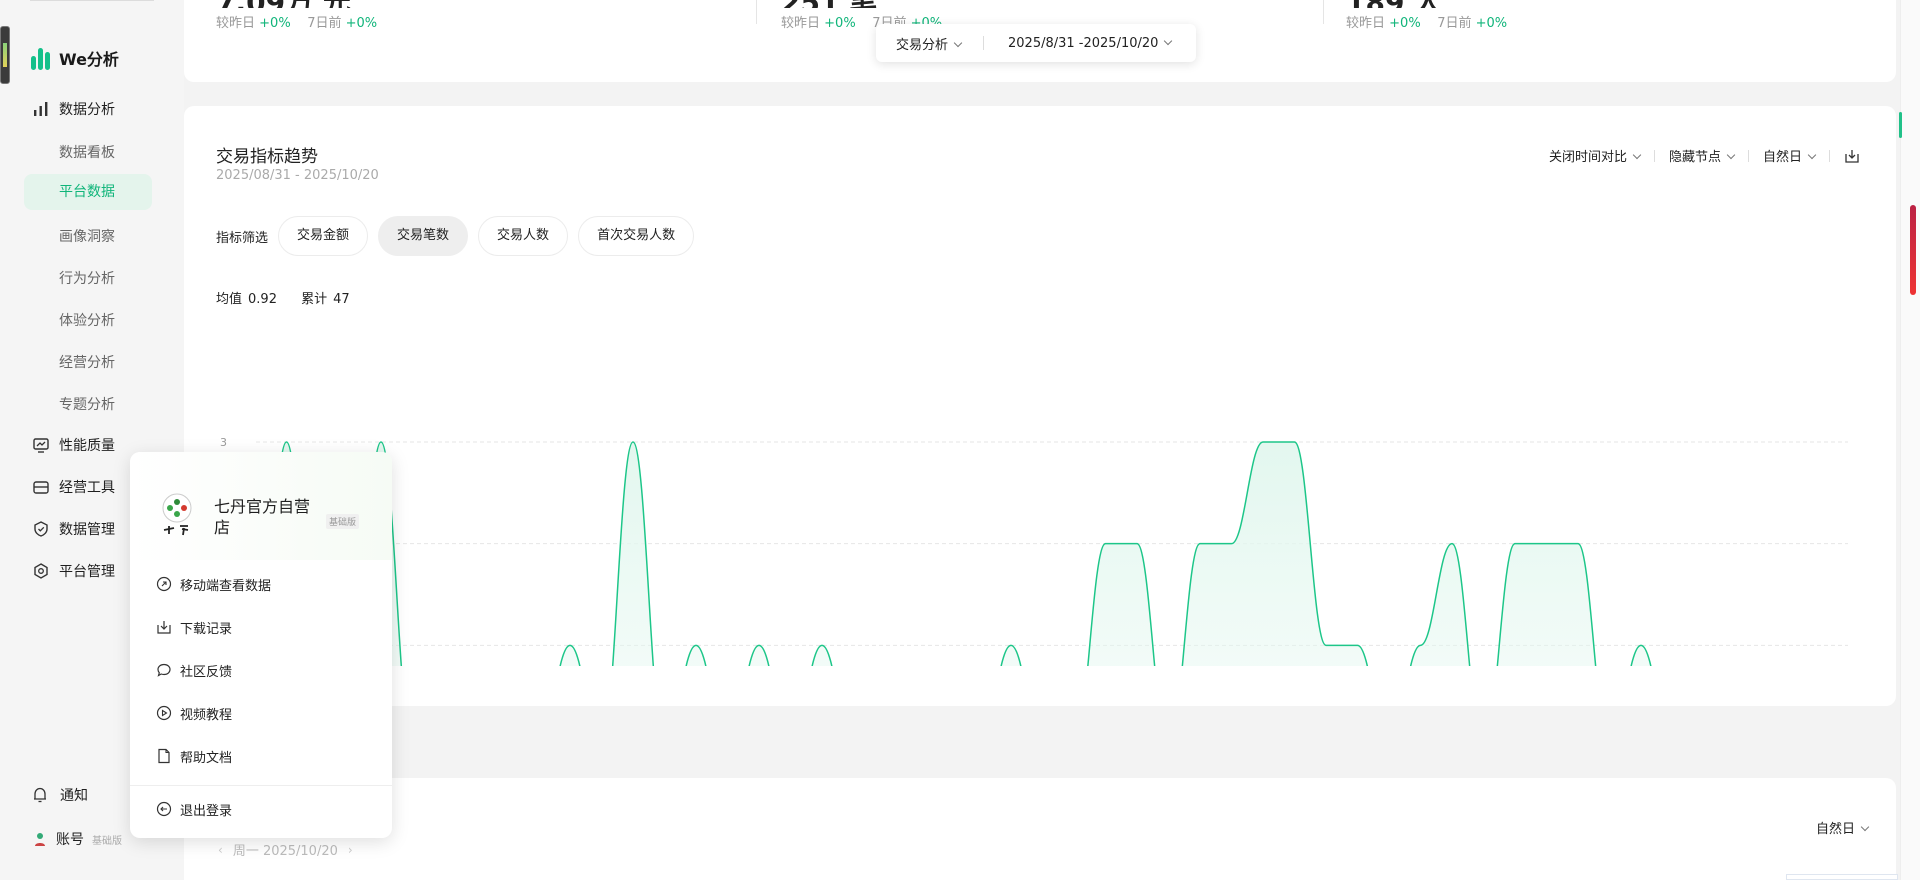  I want to click on device-indicator, so click(5, 55).